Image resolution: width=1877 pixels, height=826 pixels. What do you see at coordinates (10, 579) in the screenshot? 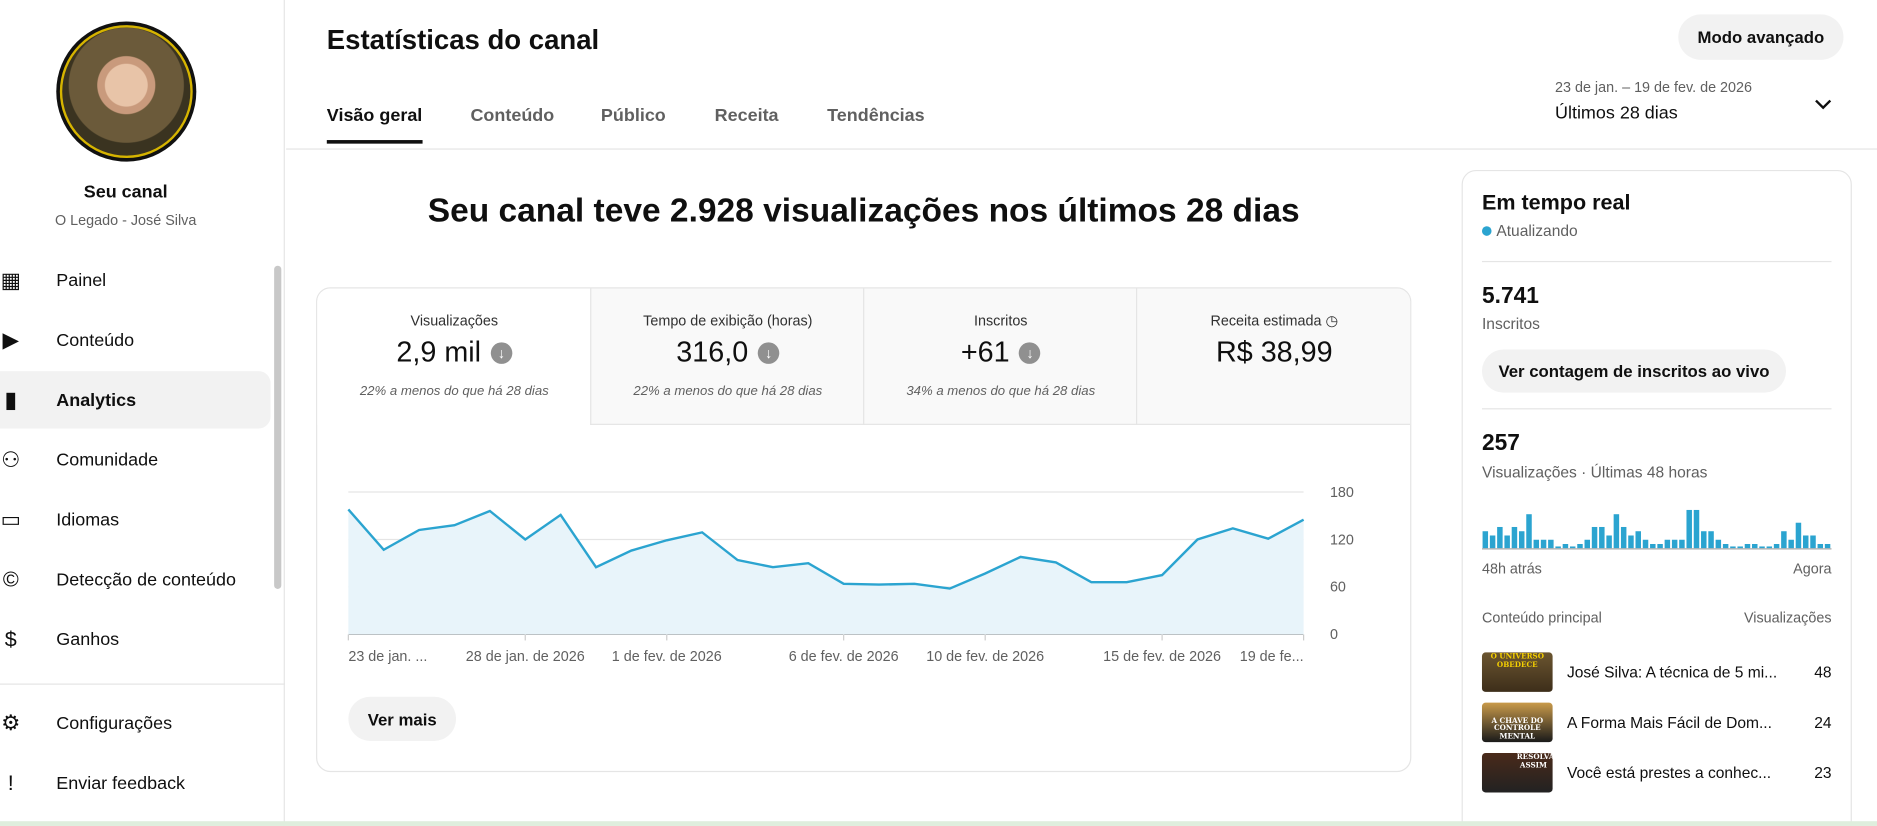
I see `copyright-icon: ©` at bounding box center [10, 579].